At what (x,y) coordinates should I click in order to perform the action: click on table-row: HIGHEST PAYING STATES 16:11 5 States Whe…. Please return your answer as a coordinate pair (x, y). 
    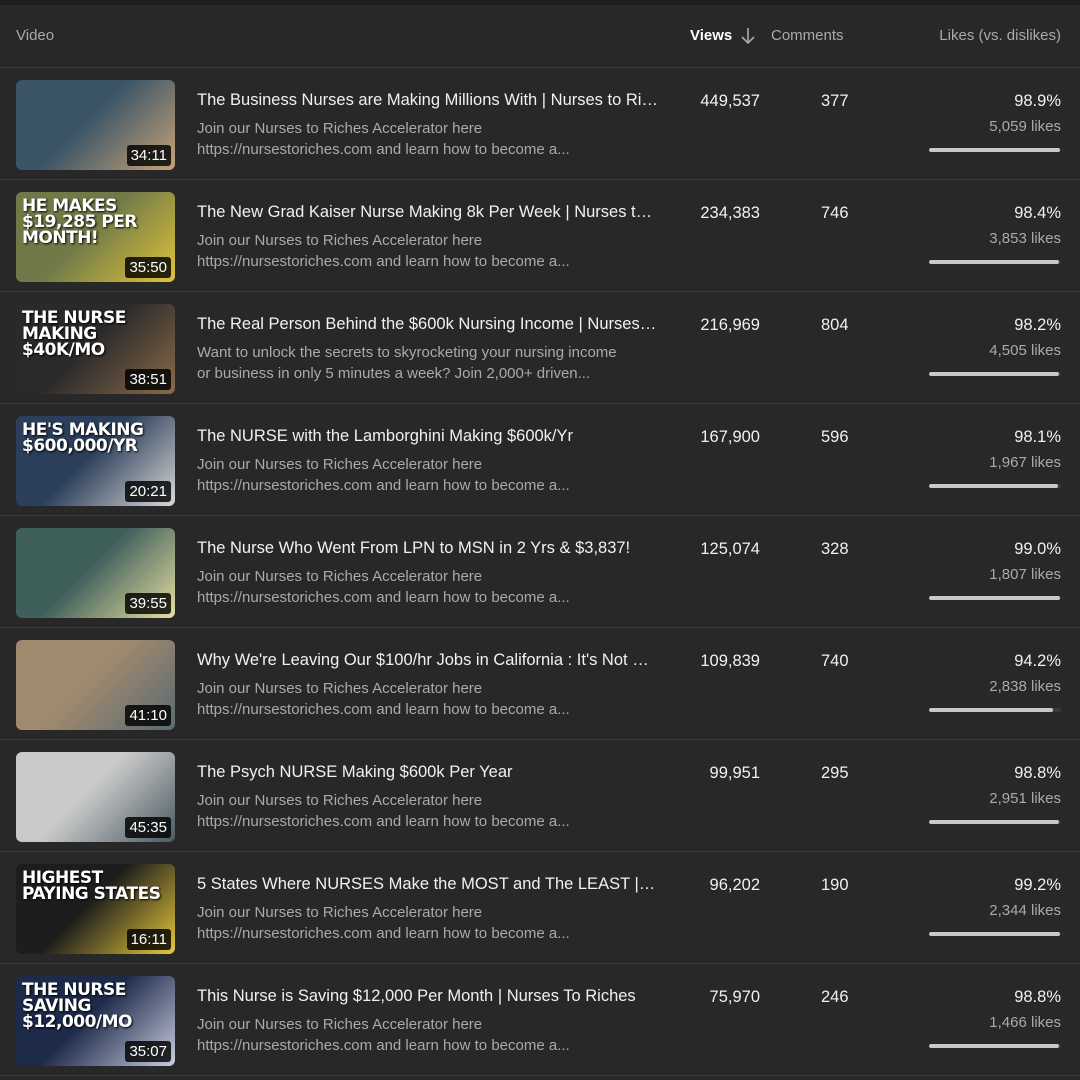
    Looking at the image, I should click on (540, 908).